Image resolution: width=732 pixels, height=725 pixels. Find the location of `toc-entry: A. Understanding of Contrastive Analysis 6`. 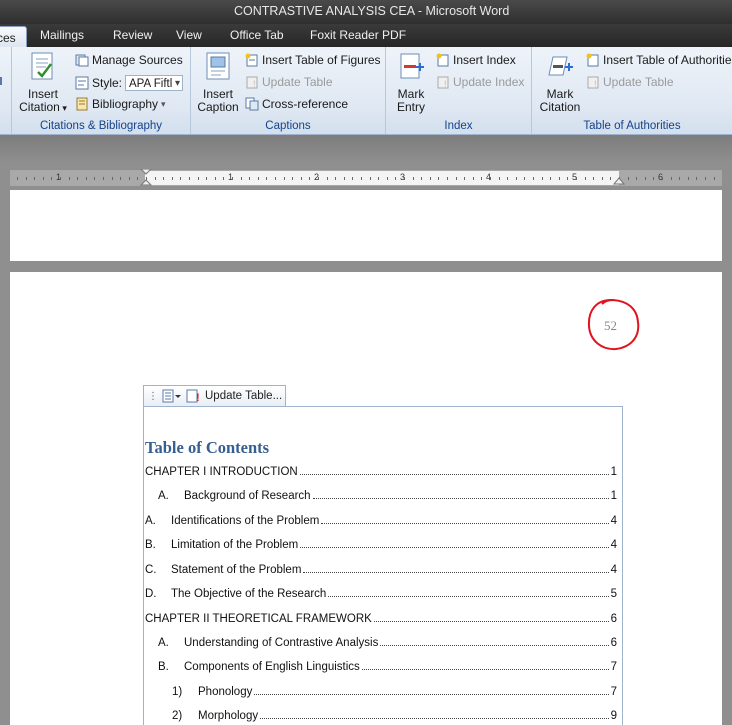

toc-entry: A. Understanding of Contrastive Analysis 6 is located at coordinates (381, 641).